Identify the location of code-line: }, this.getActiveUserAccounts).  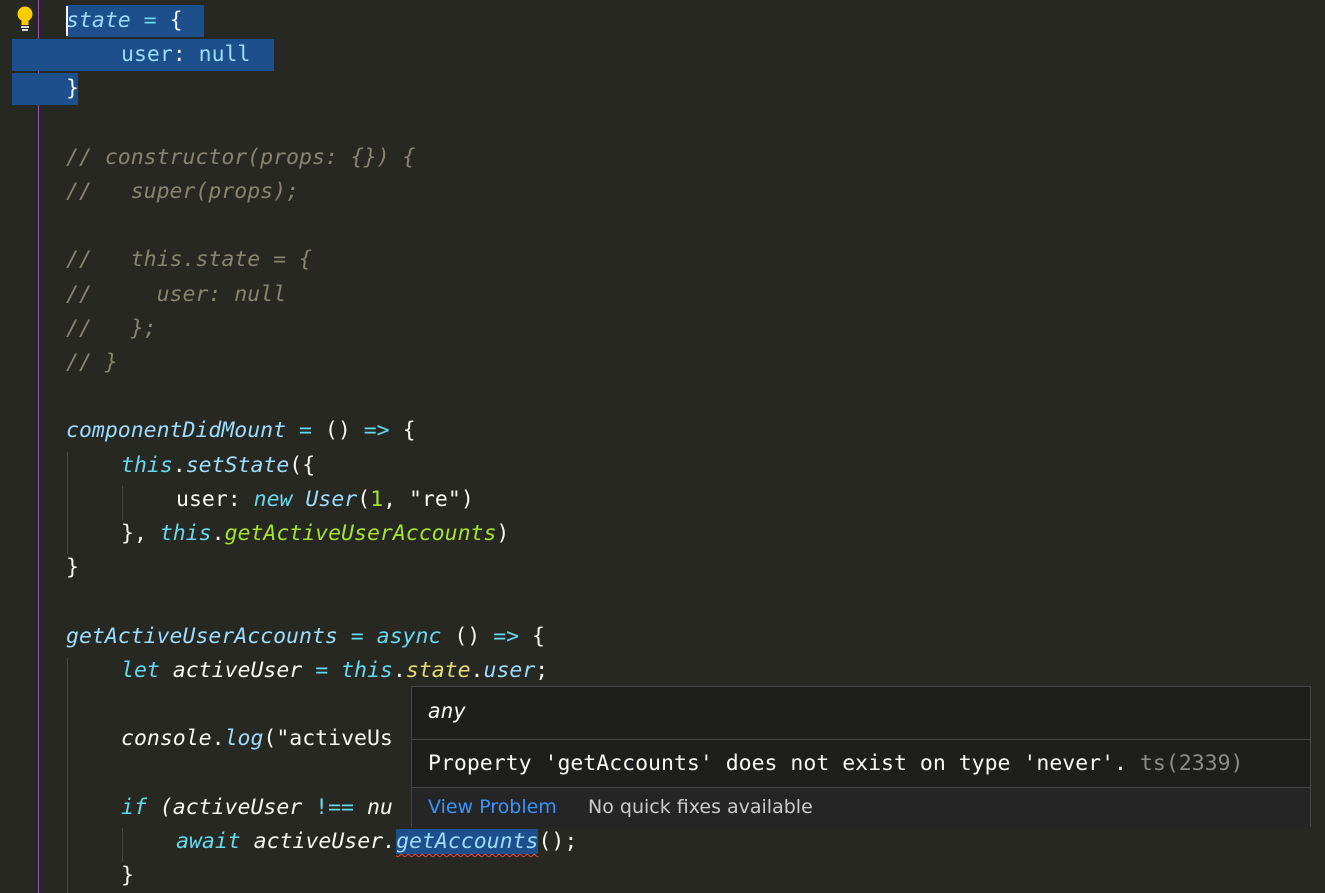
(315, 534).